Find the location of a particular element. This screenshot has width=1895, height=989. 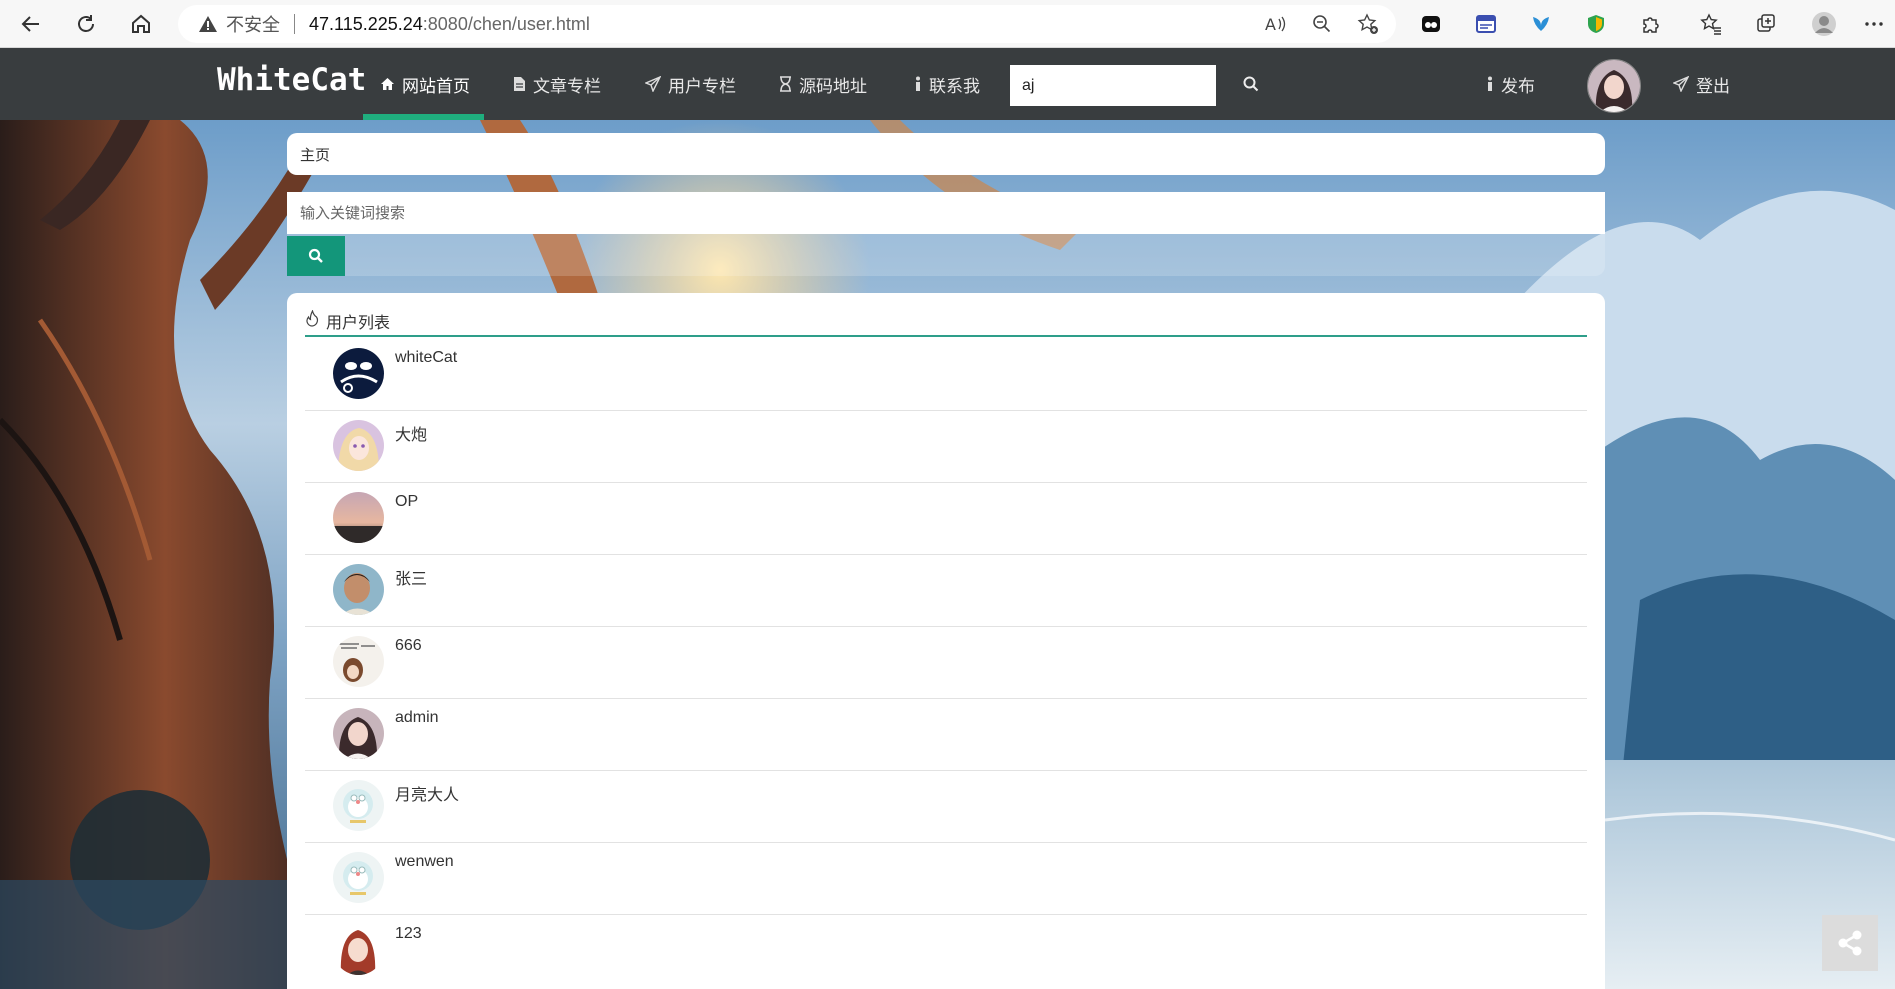

nav-source: 源码地址 is located at coordinates (823, 84).